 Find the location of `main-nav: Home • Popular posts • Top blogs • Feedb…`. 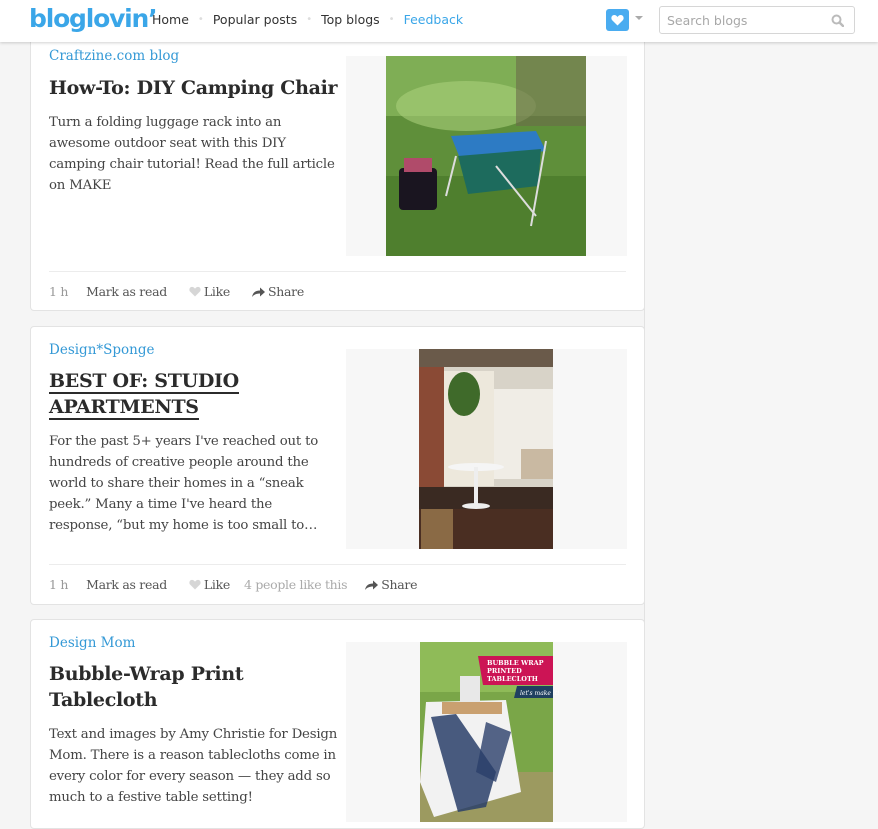

main-nav: Home • Popular posts • Top blogs • Feedb… is located at coordinates (307, 19).